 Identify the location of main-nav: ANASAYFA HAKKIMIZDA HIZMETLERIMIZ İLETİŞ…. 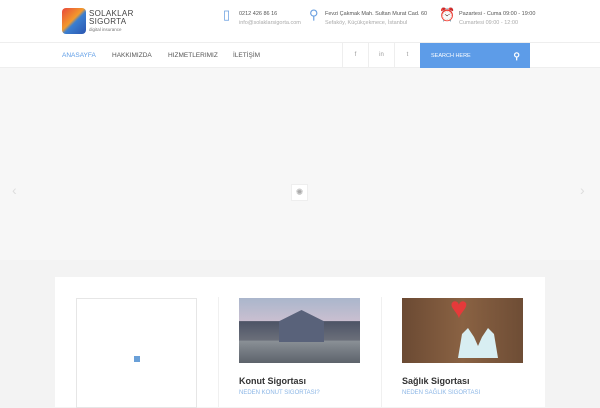
(300, 55).